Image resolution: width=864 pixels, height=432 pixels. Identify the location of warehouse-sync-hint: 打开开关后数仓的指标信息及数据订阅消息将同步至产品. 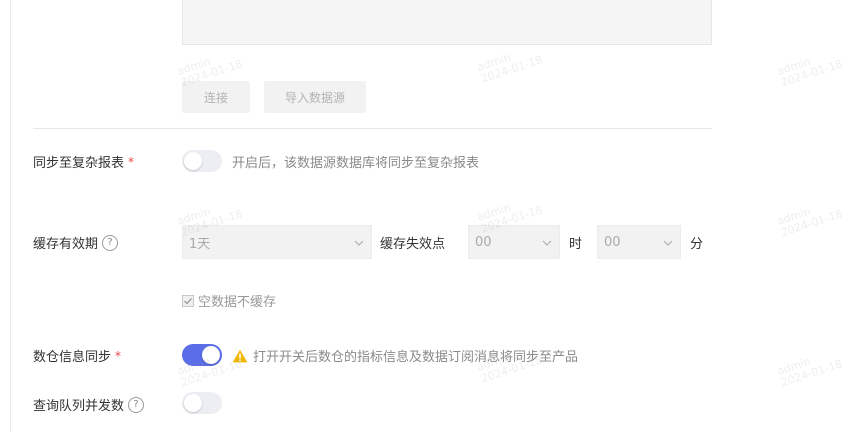
(405, 355).